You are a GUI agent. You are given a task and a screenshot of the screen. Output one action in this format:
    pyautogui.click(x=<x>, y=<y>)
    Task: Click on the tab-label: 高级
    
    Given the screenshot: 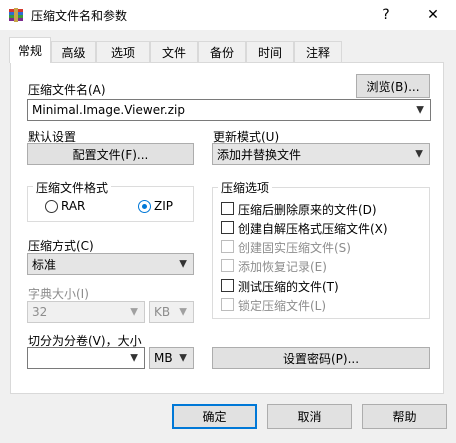 What is the action you would take?
    pyautogui.click(x=73, y=52)
    